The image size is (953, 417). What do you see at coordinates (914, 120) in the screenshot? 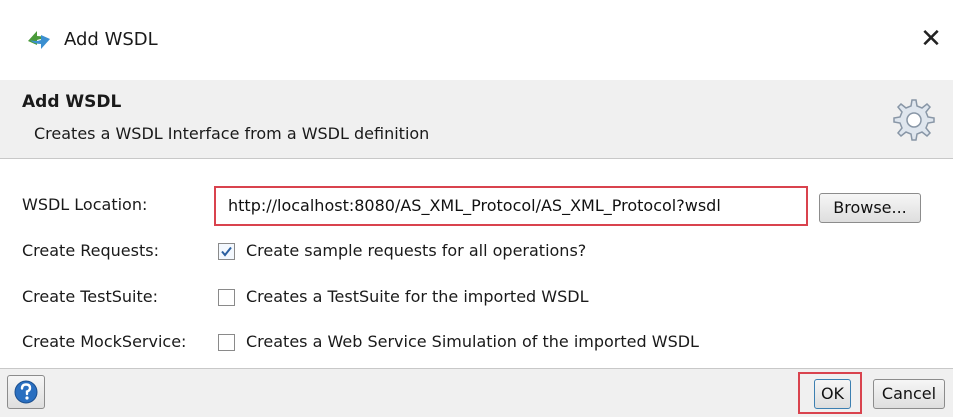
I see `gear-icon` at bounding box center [914, 120].